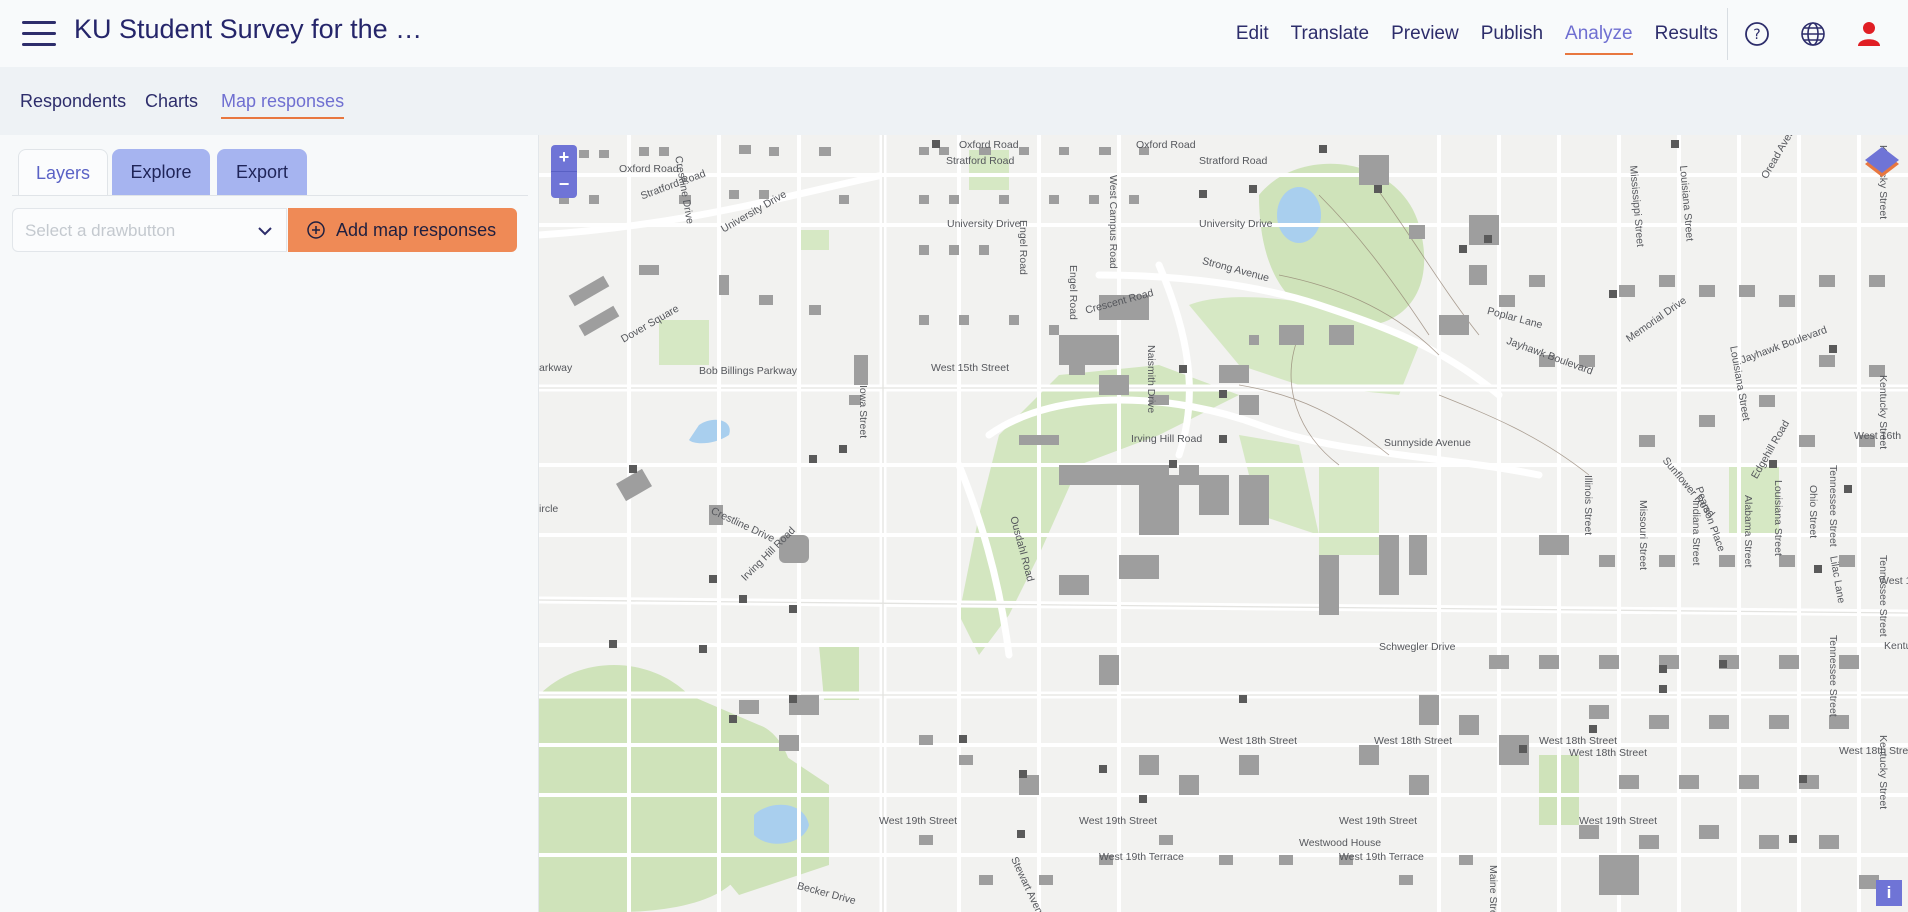 Image resolution: width=1908 pixels, height=912 pixels. What do you see at coordinates (564, 158) in the screenshot?
I see `zoom-in-button: +` at bounding box center [564, 158].